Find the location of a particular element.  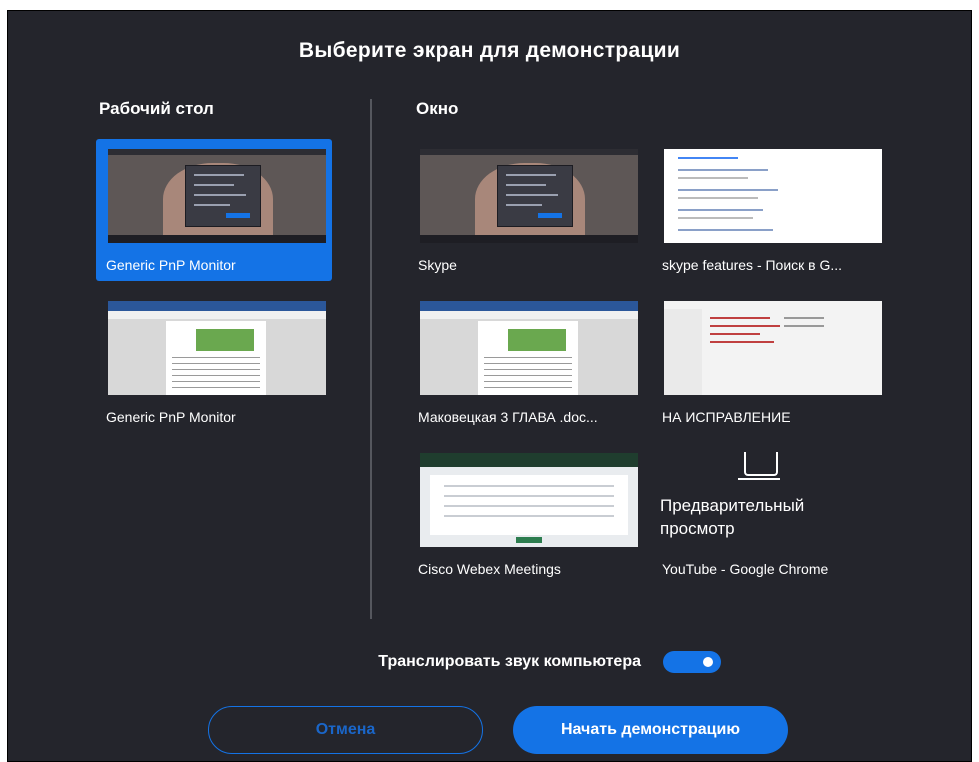

section-divider is located at coordinates (371, 359).